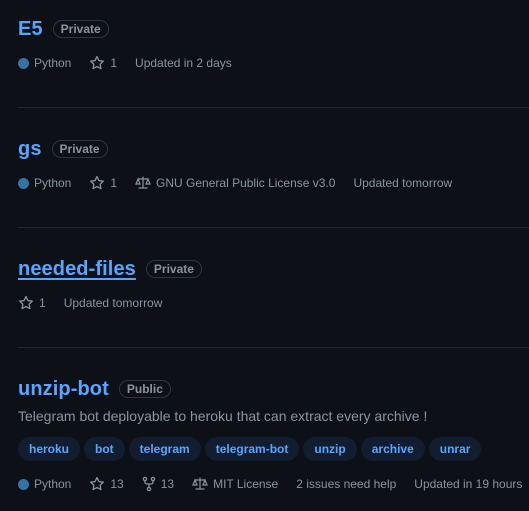 The image size is (529, 511). What do you see at coordinates (246, 183) in the screenshot?
I see `license-name: GNU General Public License v3.0` at bounding box center [246, 183].